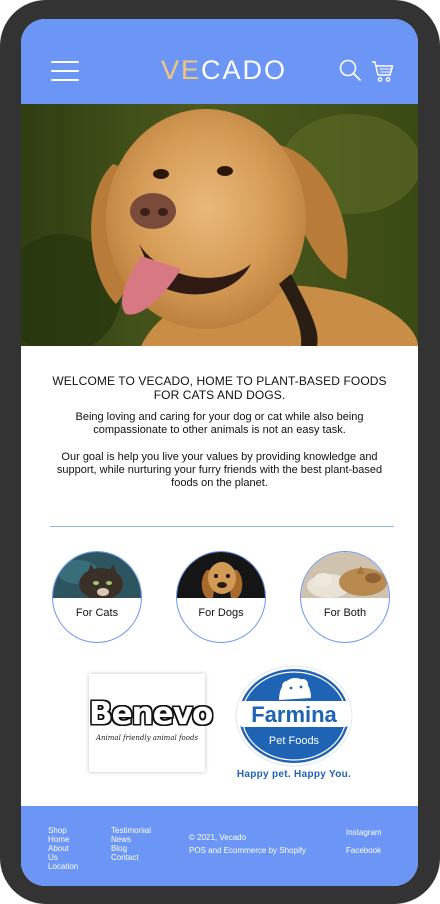 The height and width of the screenshot is (904, 440). Describe the element at coordinates (63, 853) in the screenshot. I see `footer-link-about-us: About Us` at that location.